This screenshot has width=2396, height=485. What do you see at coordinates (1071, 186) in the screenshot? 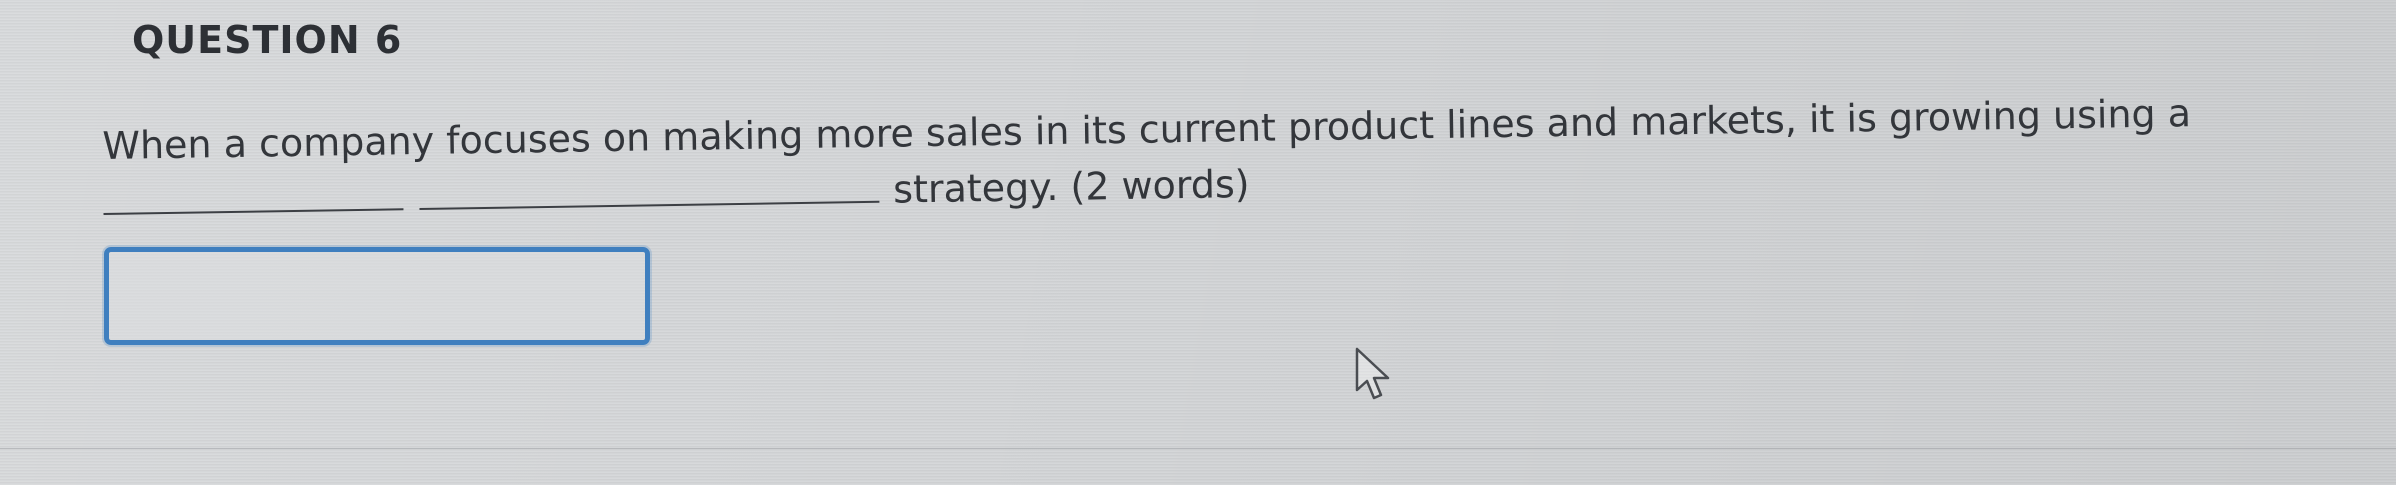
I see `question-text-line-2: strategy. (2 words)` at bounding box center [1071, 186].